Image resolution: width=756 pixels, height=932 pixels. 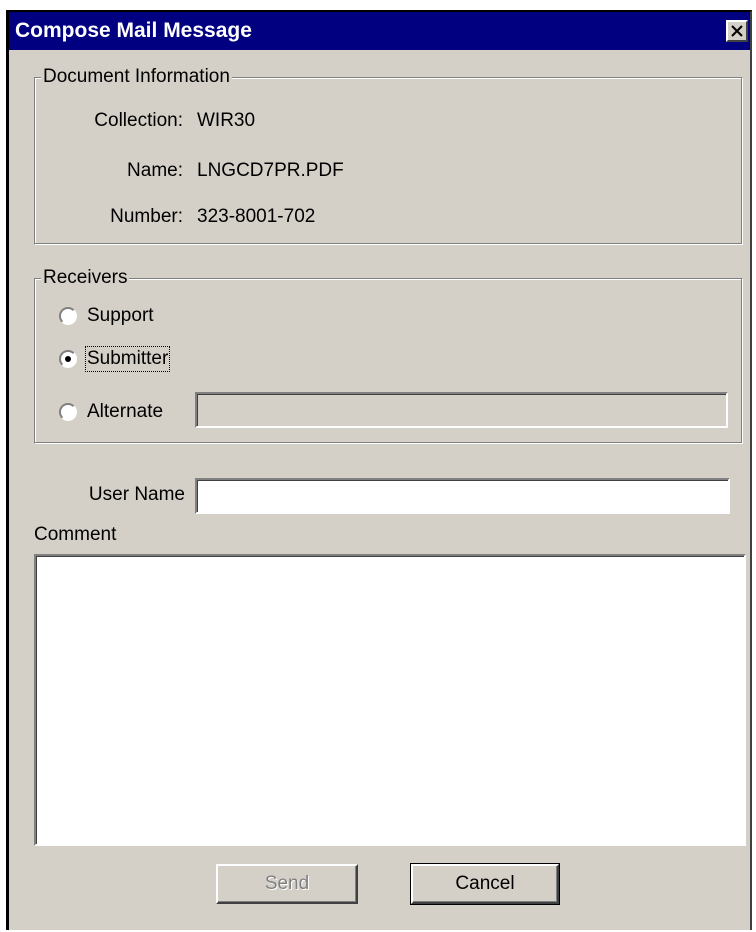 What do you see at coordinates (127, 359) in the screenshot?
I see `submitter-label: Submitter` at bounding box center [127, 359].